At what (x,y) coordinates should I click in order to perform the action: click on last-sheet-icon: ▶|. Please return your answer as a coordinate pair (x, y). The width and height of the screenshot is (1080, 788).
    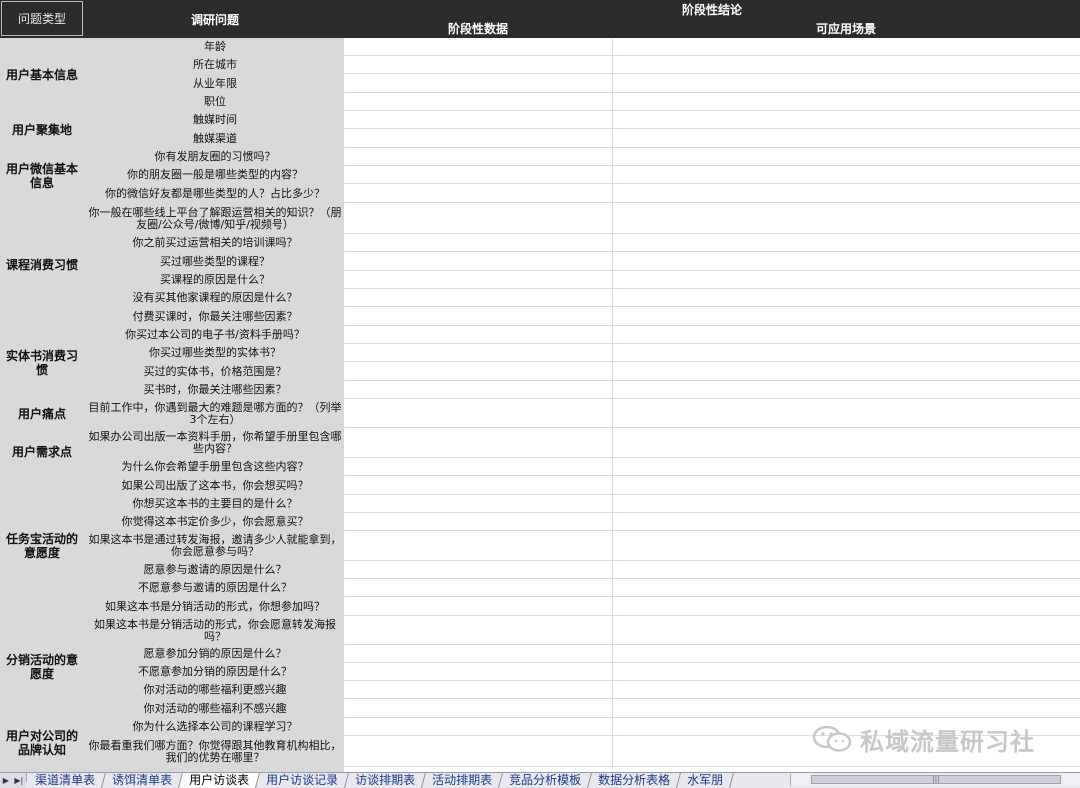
    Looking at the image, I should click on (18, 780).